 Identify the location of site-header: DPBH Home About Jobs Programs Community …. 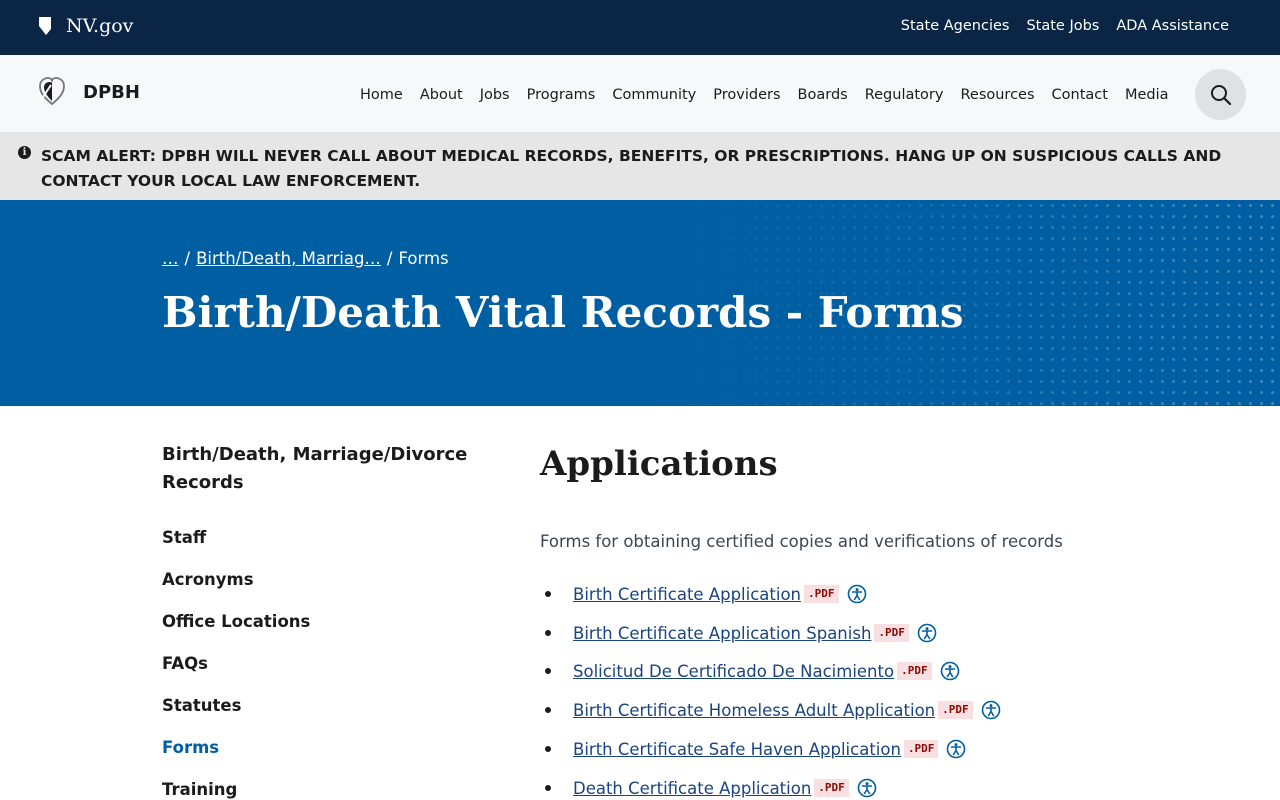
(640, 94).